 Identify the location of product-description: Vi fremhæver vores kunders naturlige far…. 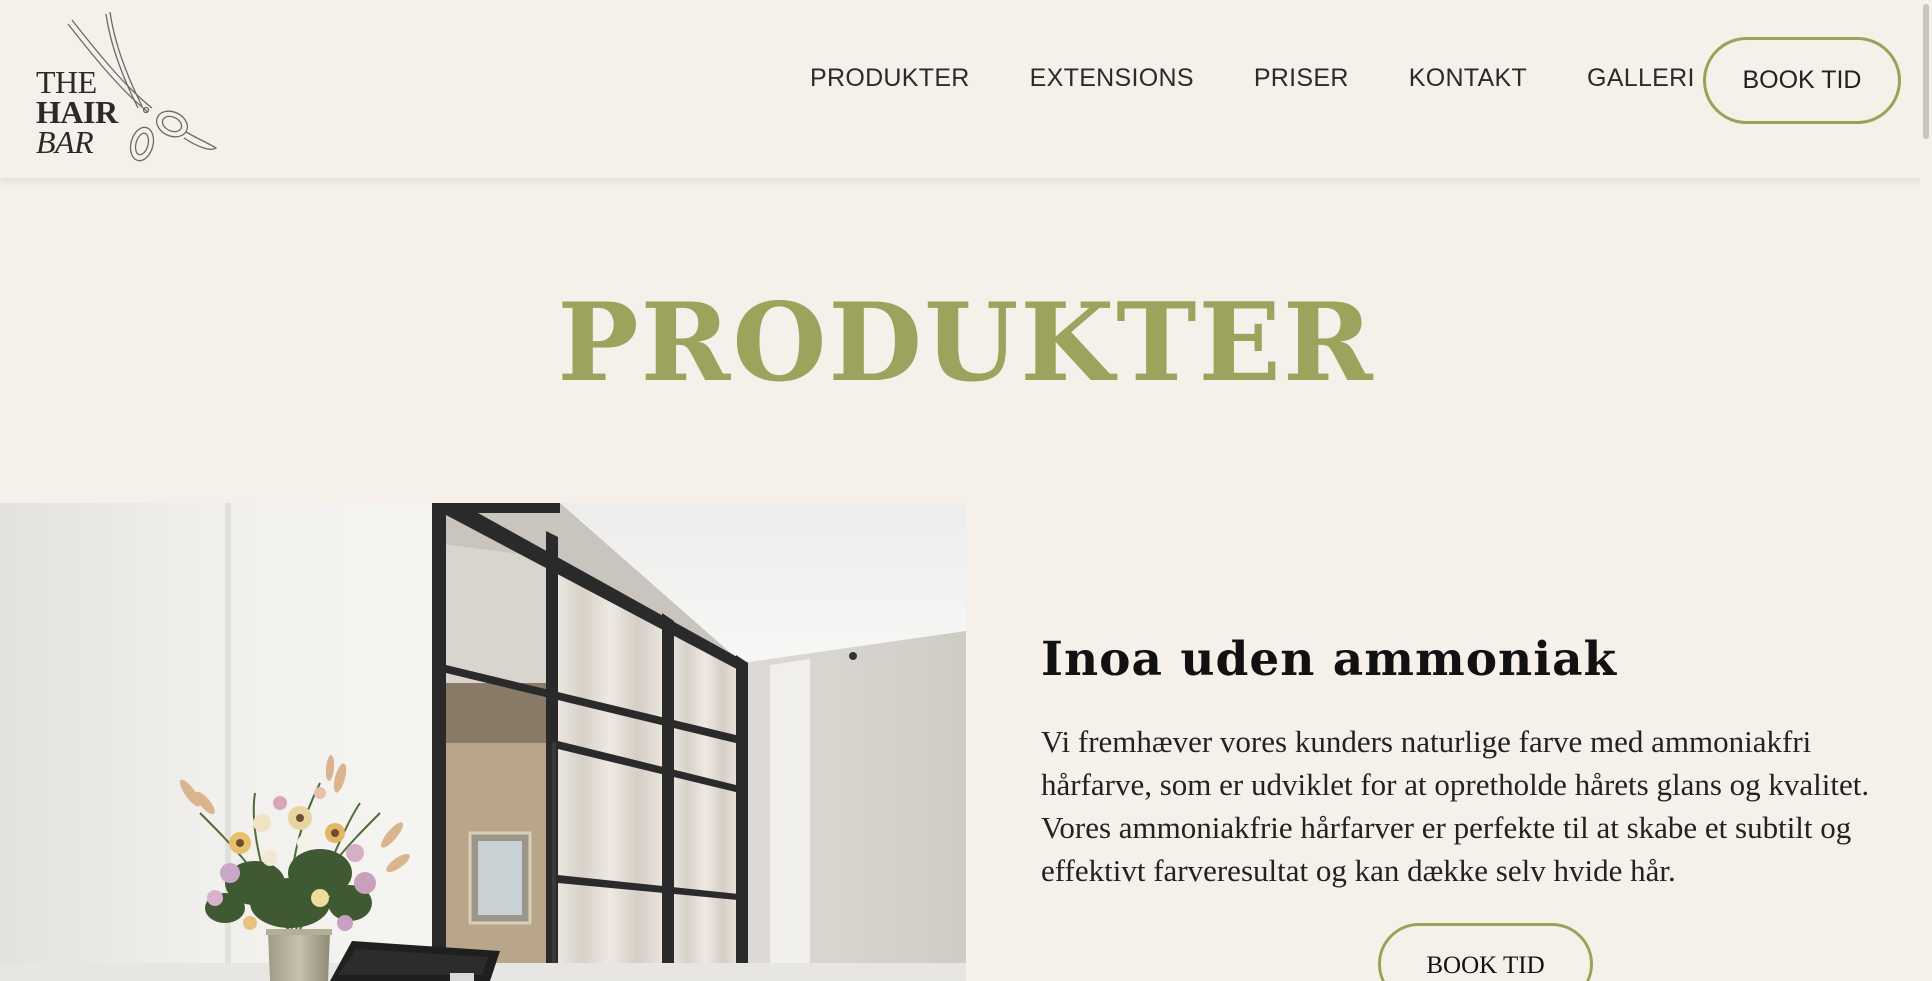
(1455, 806).